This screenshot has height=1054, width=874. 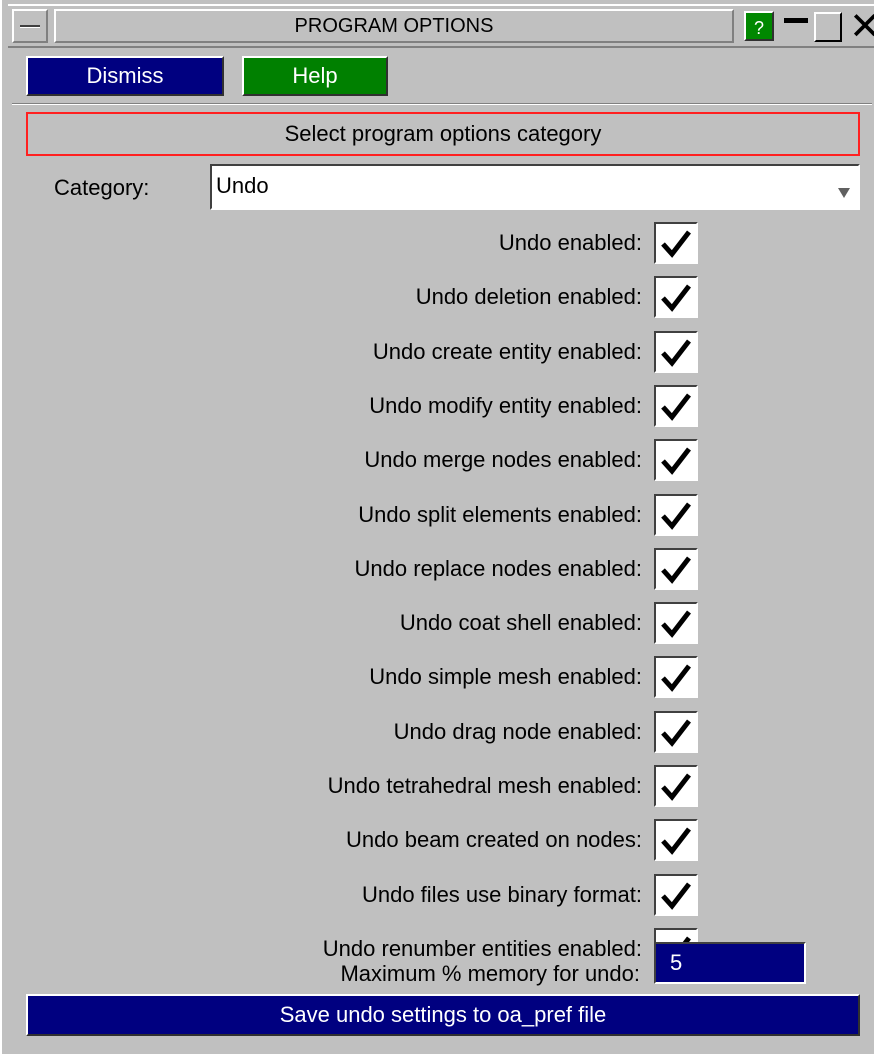 I want to click on menu-bar-icon, so click(x=30, y=26).